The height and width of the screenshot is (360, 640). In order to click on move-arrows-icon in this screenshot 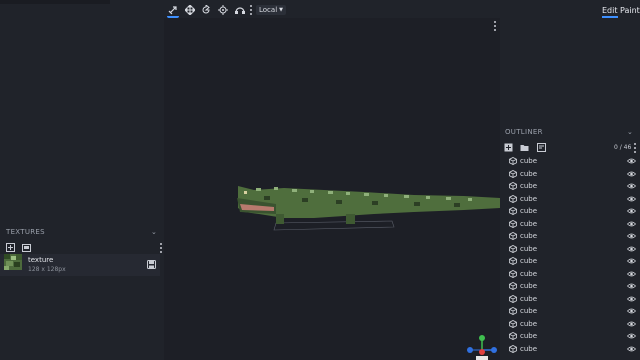, I will do `click(190, 10)`.